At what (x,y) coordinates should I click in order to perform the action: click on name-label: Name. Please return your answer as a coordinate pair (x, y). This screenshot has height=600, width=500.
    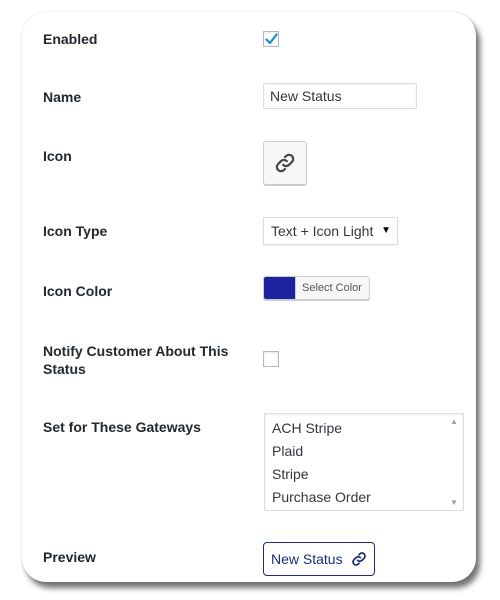
    Looking at the image, I should click on (62, 97).